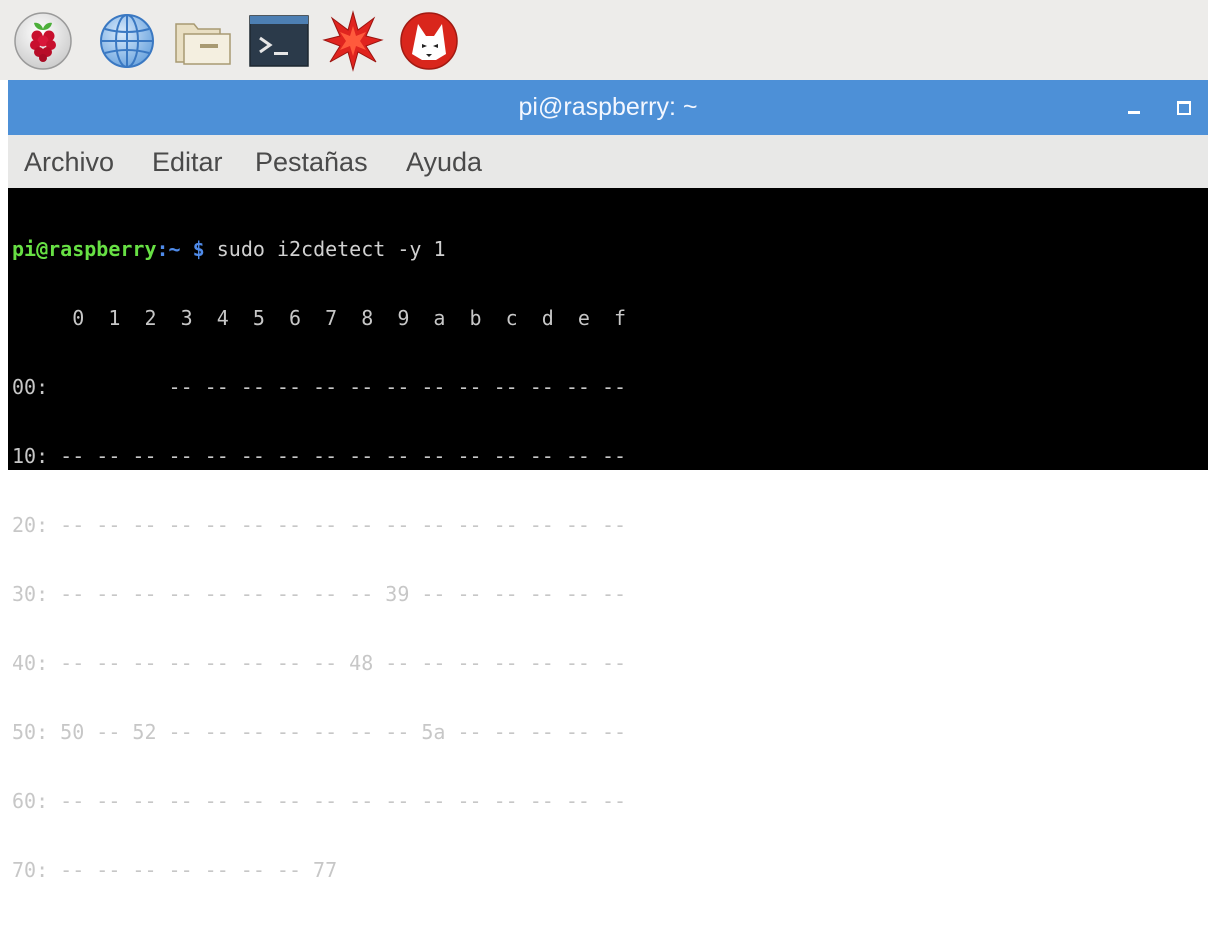  I want to click on terminal-icon, so click(279, 41).